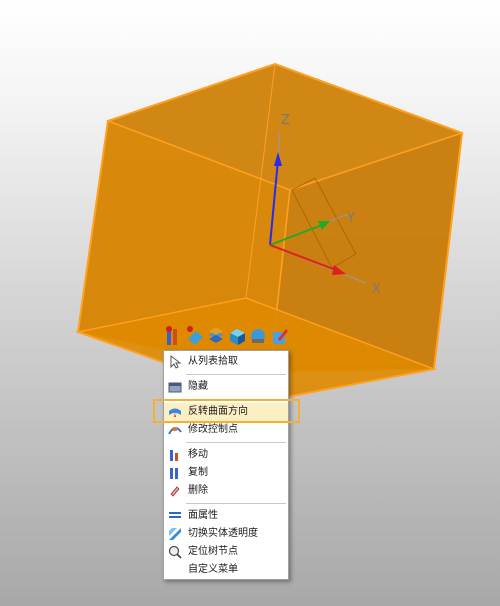 The width and height of the screenshot is (500, 606). I want to click on locate-tree-node-icon, so click(175, 552).